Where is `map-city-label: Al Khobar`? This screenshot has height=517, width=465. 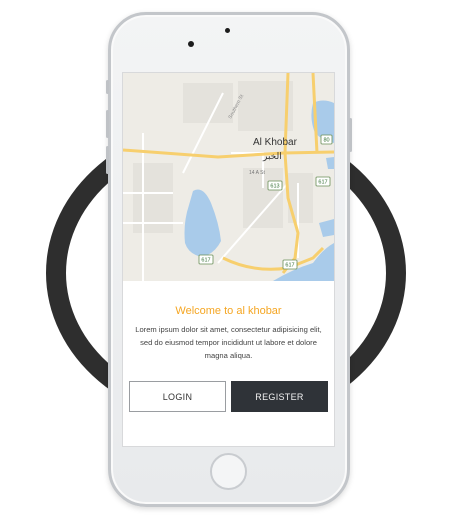 map-city-label: Al Khobar is located at coordinates (275, 142).